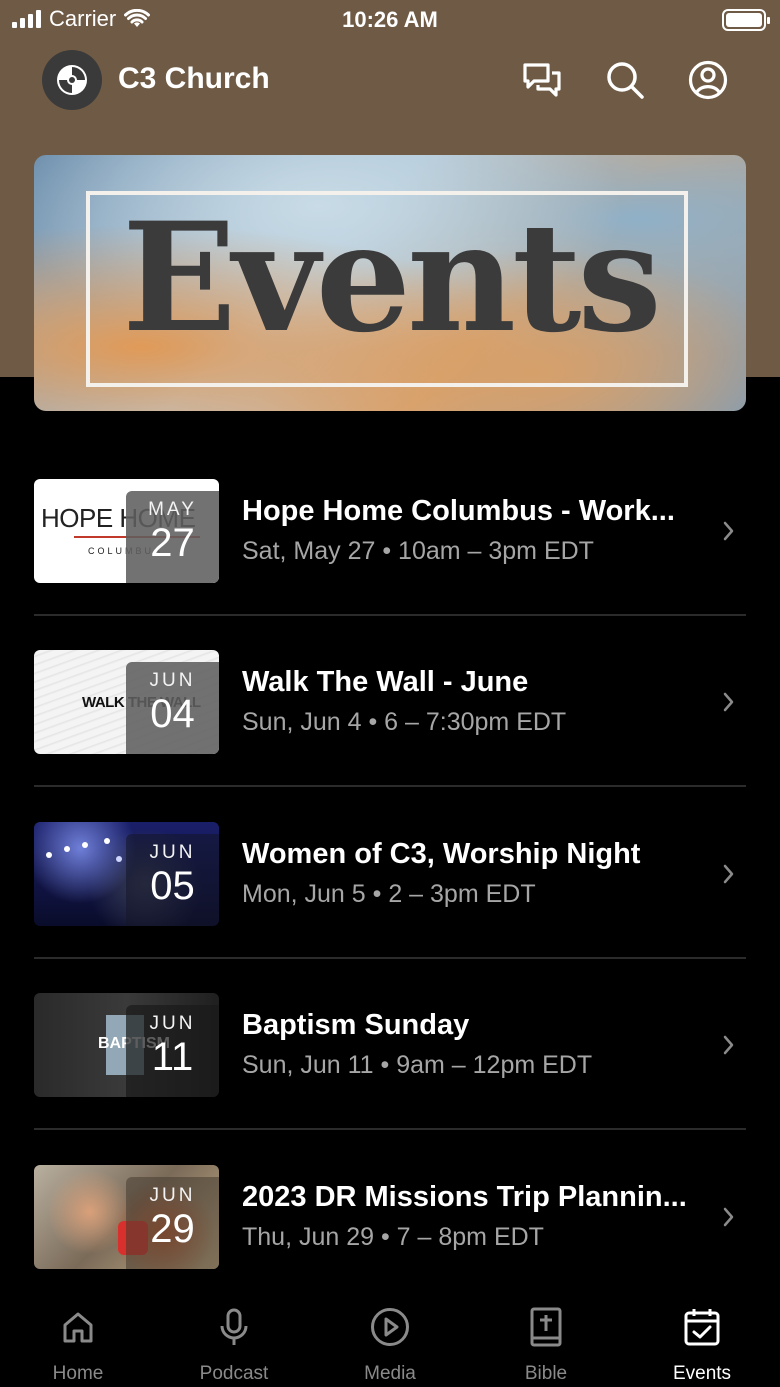  Describe the element at coordinates (172, 886) in the screenshot. I see `event-day: 05` at that location.